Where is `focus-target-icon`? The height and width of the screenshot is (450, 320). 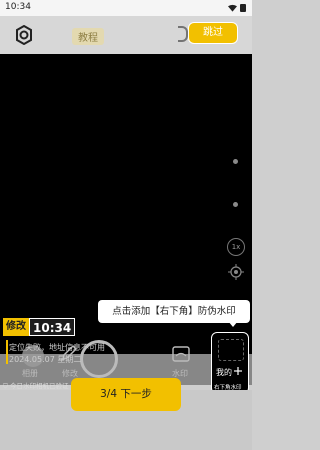
focus-target-icon is located at coordinates (236, 272).